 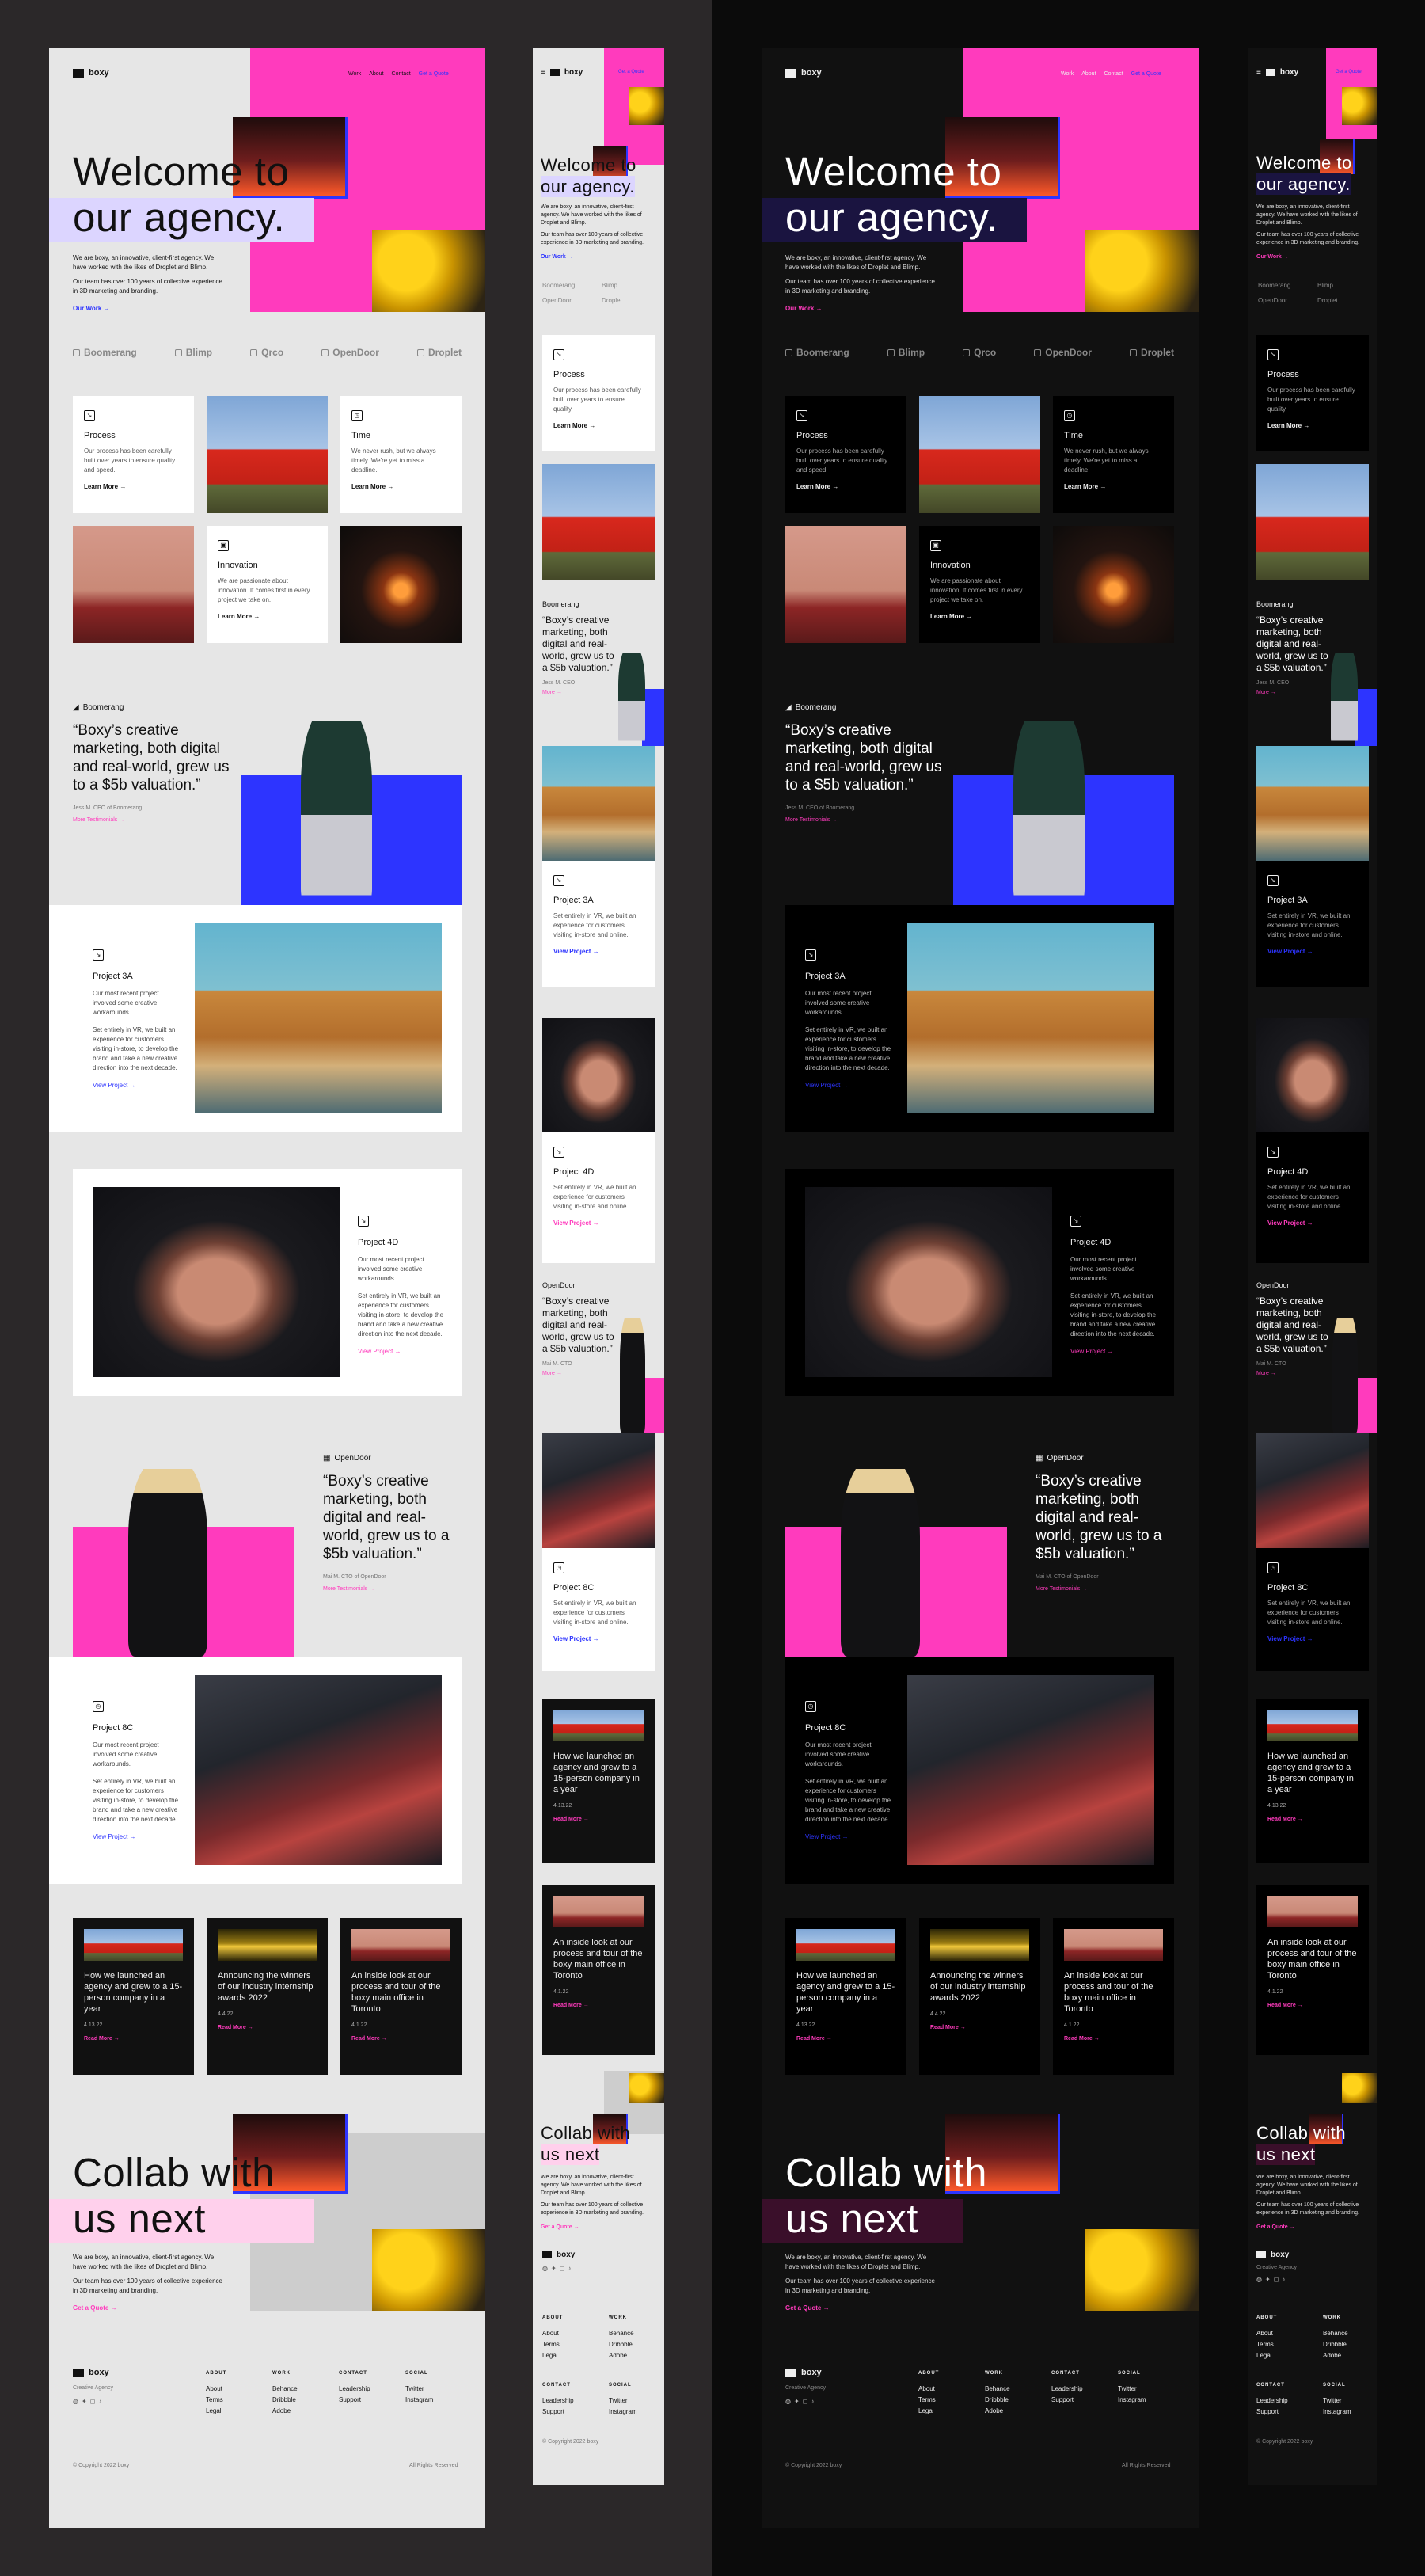 I want to click on hero-title-line2: our agency., so click(x=179, y=217).